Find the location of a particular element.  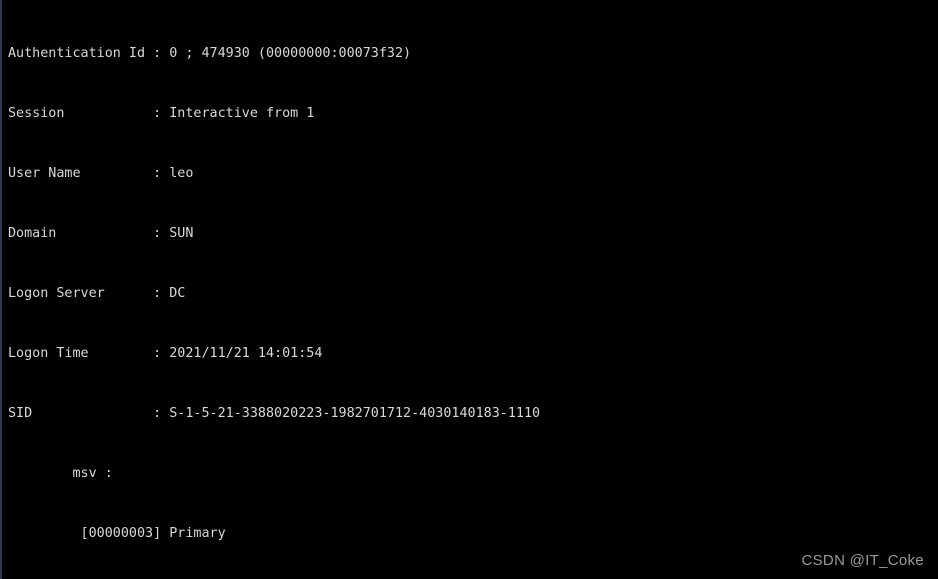

console-line: [00000003] Primary is located at coordinates (117, 533).